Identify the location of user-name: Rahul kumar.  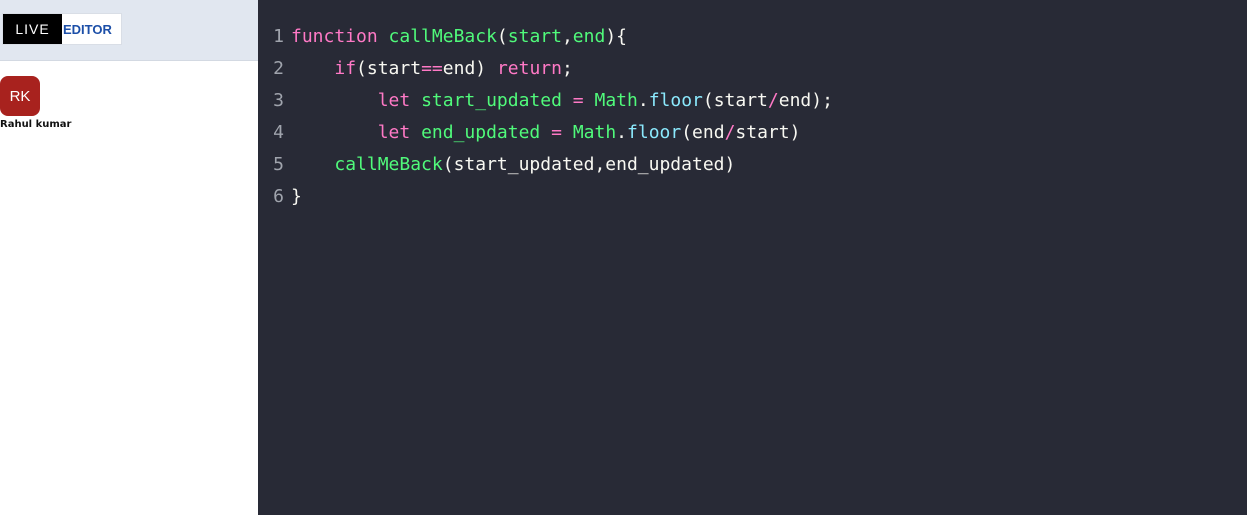
(36, 124).